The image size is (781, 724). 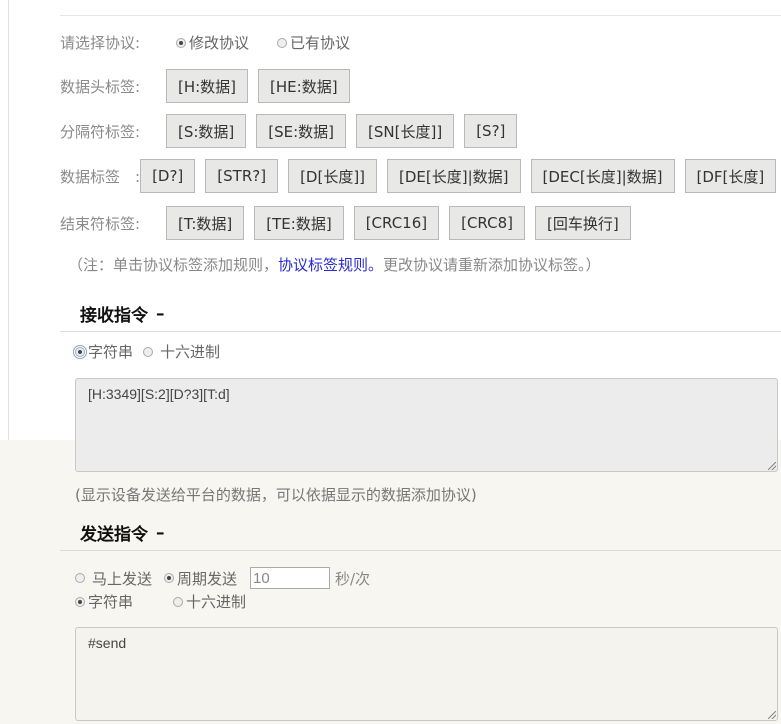 What do you see at coordinates (122, 578) in the screenshot?
I see `radio-label: 马上发送` at bounding box center [122, 578].